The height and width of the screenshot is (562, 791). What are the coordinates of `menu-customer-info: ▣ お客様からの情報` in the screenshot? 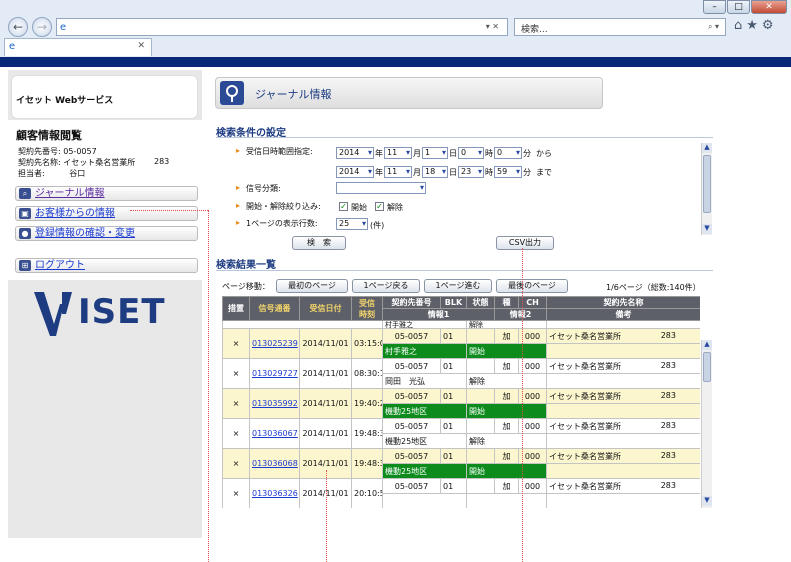 It's located at (106, 213).